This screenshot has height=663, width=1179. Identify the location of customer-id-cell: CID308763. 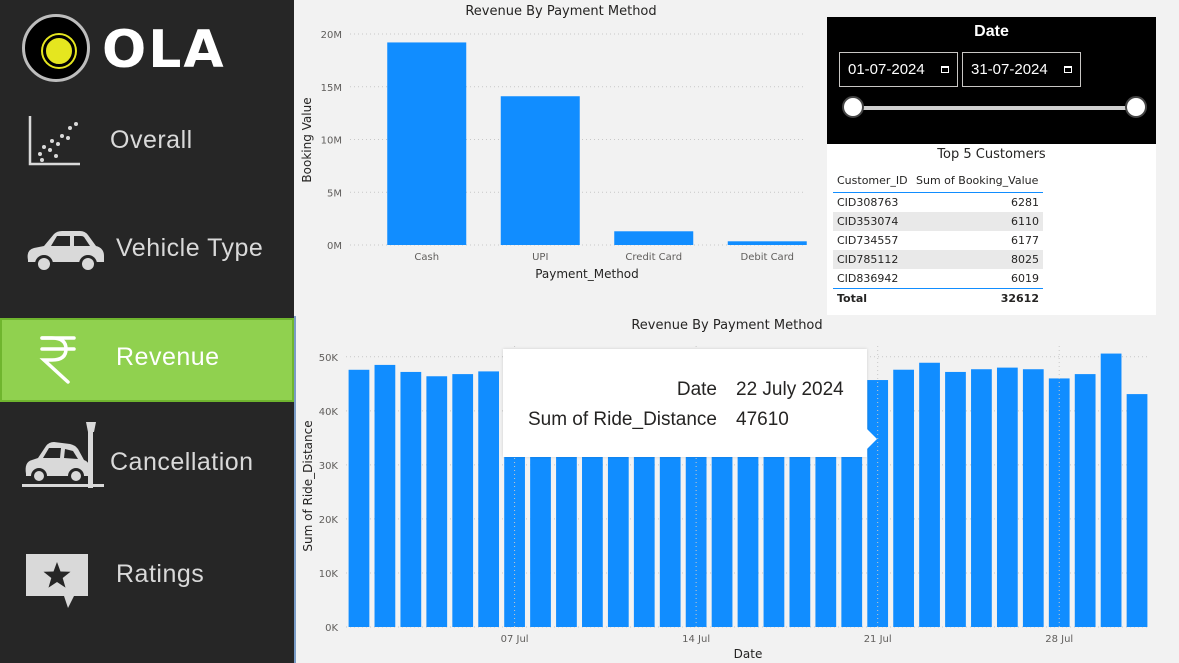
(868, 202).